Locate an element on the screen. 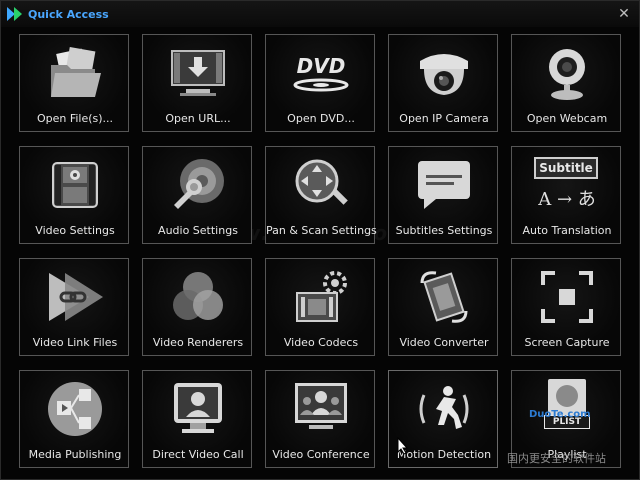  dvd-icon: DVD is located at coordinates (321, 73).